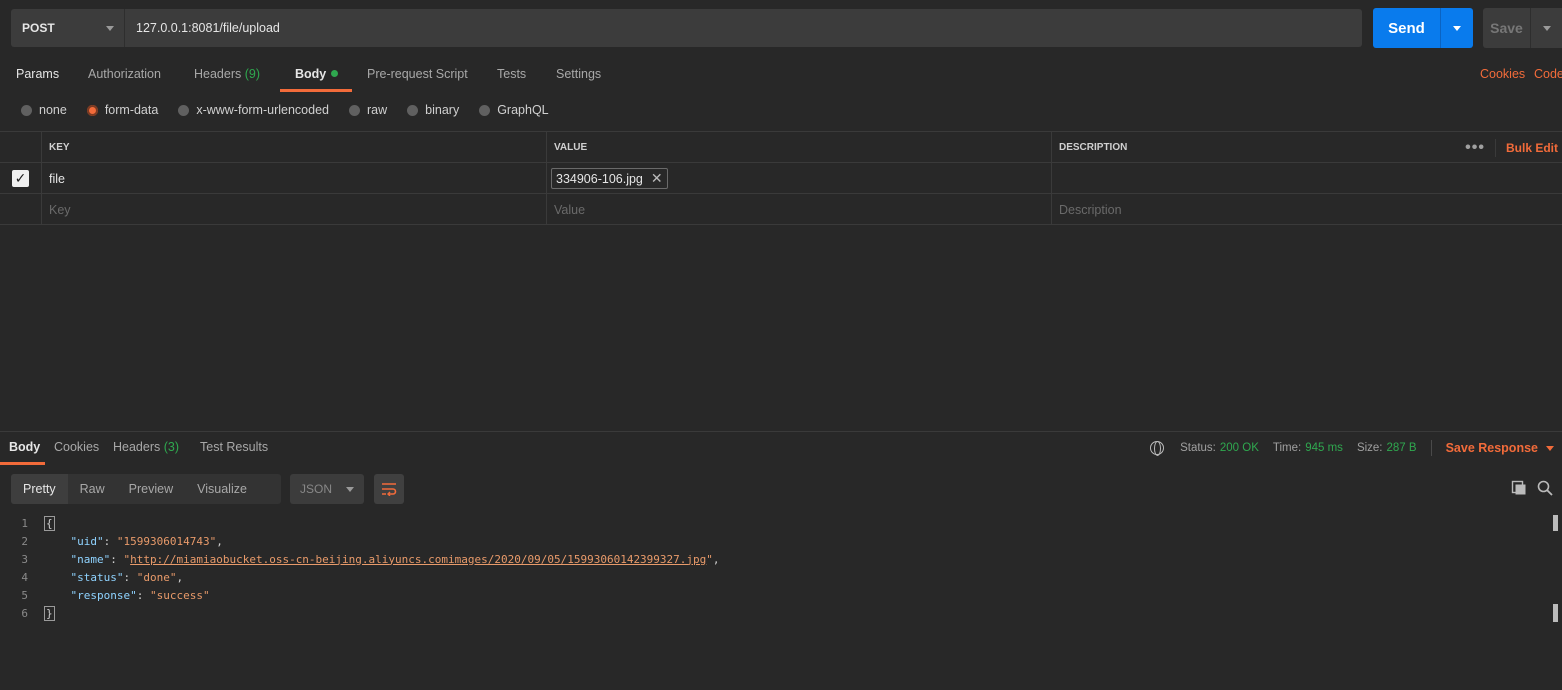 This screenshot has width=1562, height=690. Describe the element at coordinates (1457, 28) in the screenshot. I see `send-options-button` at that location.